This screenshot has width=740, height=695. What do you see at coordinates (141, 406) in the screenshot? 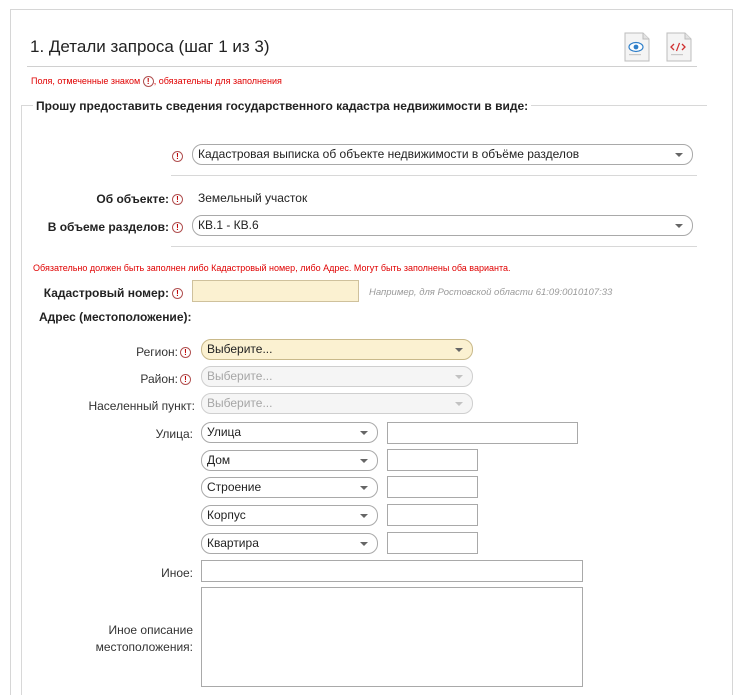
I see `locality-label: Населенный пункт:` at bounding box center [141, 406].